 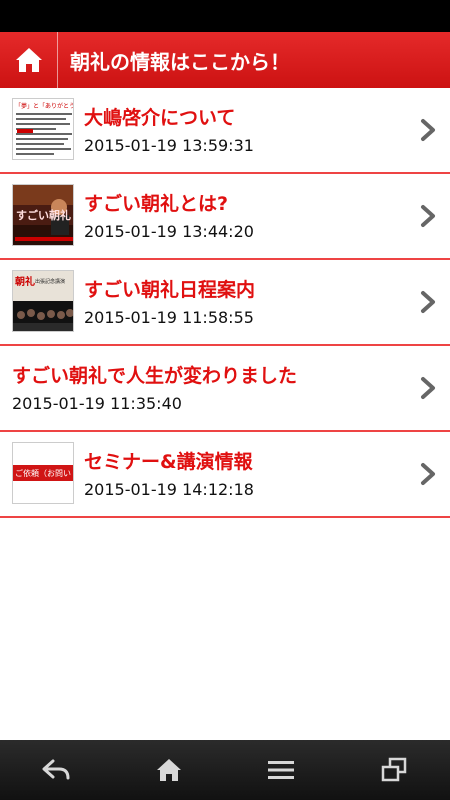 What do you see at coordinates (43, 129) in the screenshot?
I see `article-thumbnail: 「夢」と「ありがとう」` at bounding box center [43, 129].